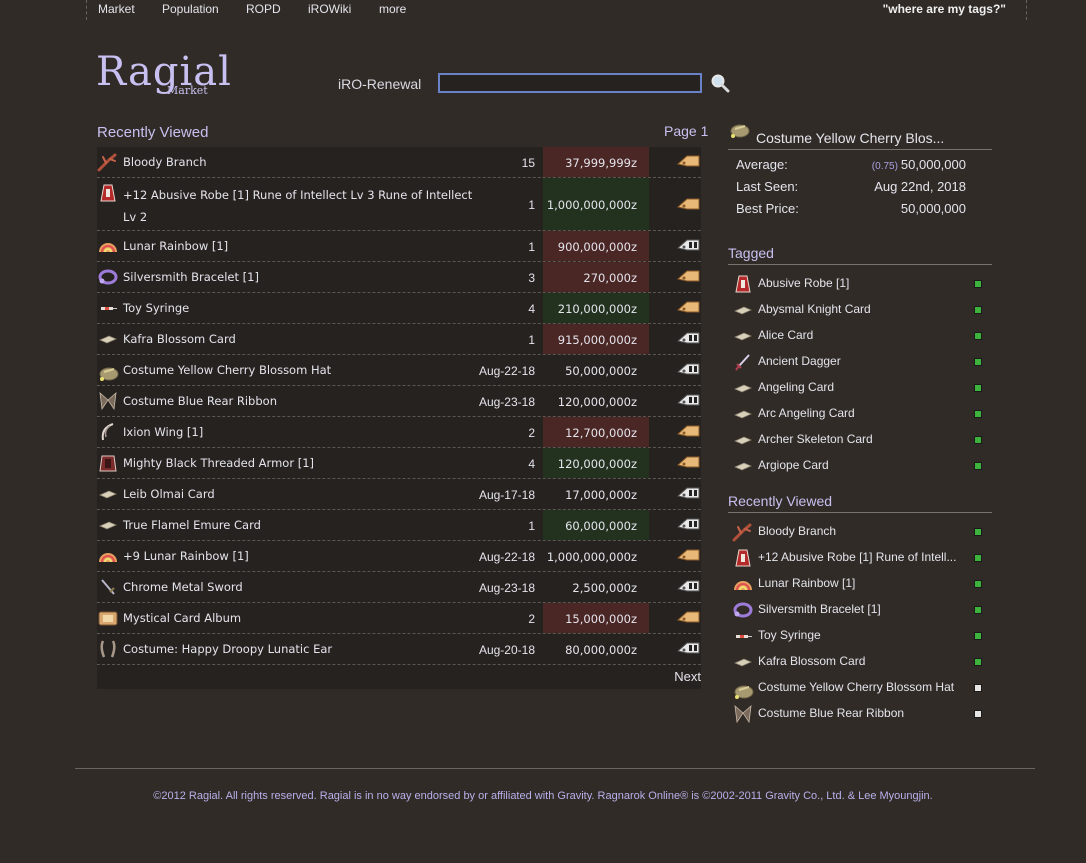  Describe the element at coordinates (860, 531) in the screenshot. I see `side-list-item: Bloody Branch` at that location.